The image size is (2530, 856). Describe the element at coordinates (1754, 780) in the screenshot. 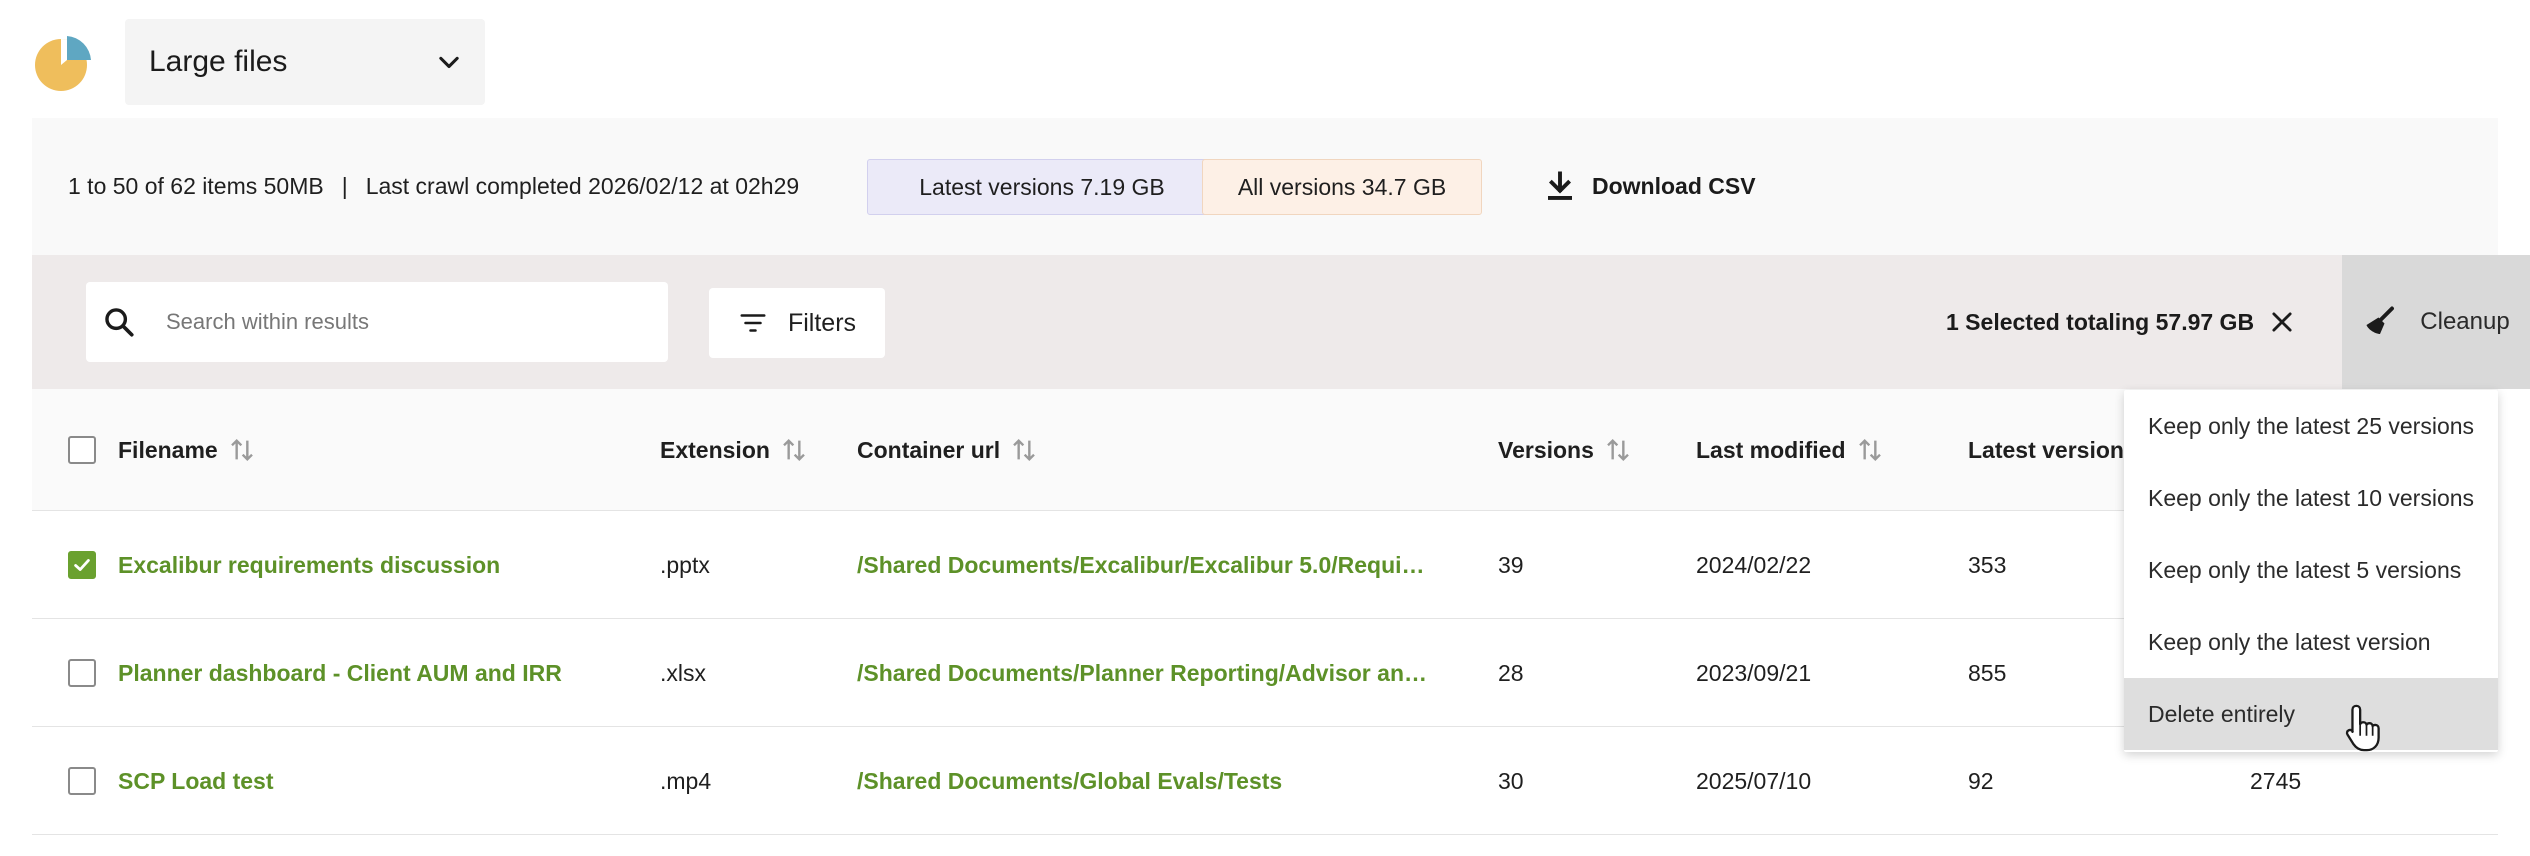

I see `last-modified-cell: 2025/07/10` at that location.